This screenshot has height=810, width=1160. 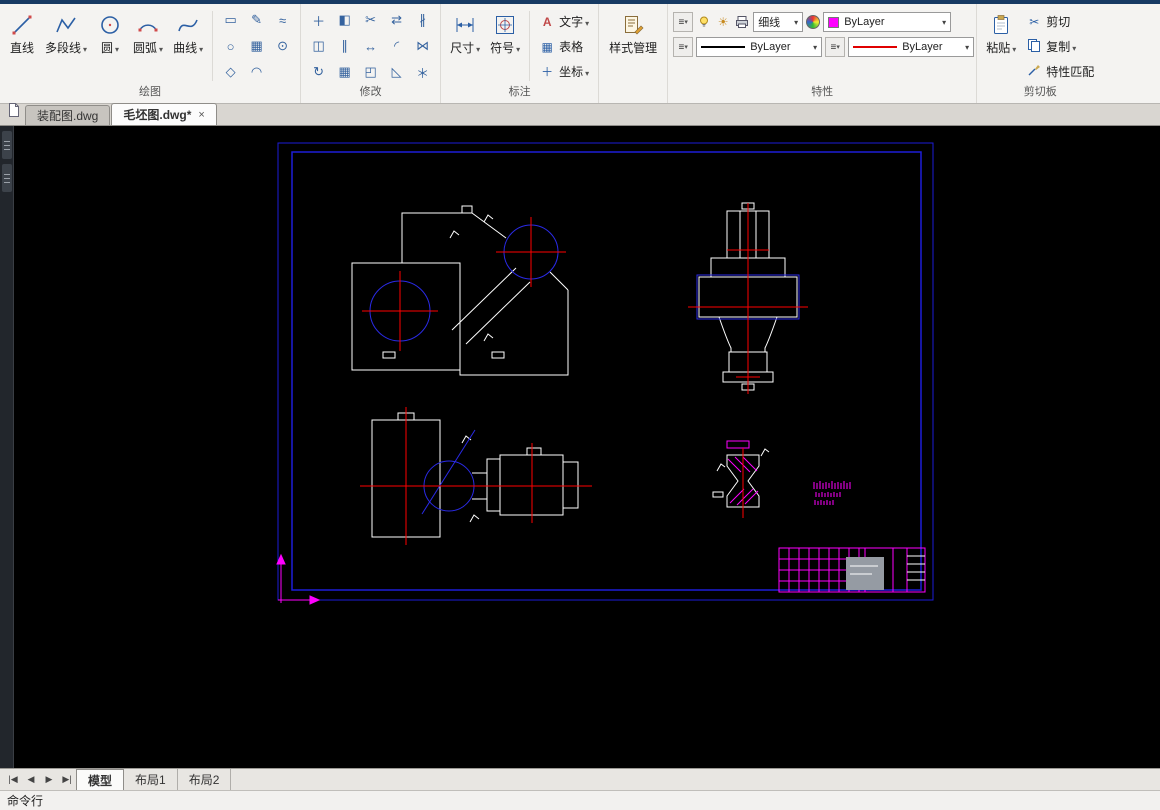 I want to click on copy-button: 复制, so click(x=1060, y=46).